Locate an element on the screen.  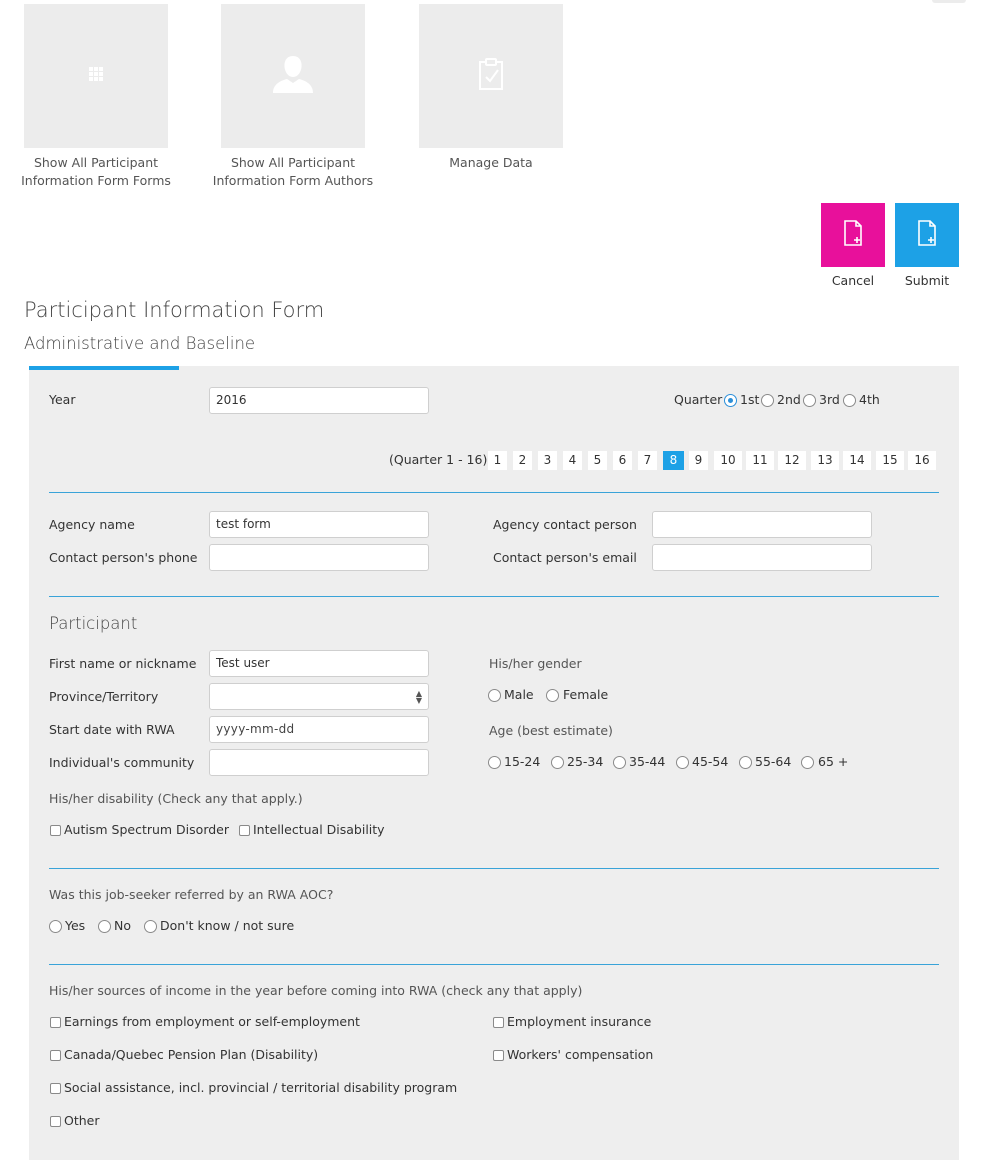
contact-email-label: Contact person's email is located at coordinates (565, 557).